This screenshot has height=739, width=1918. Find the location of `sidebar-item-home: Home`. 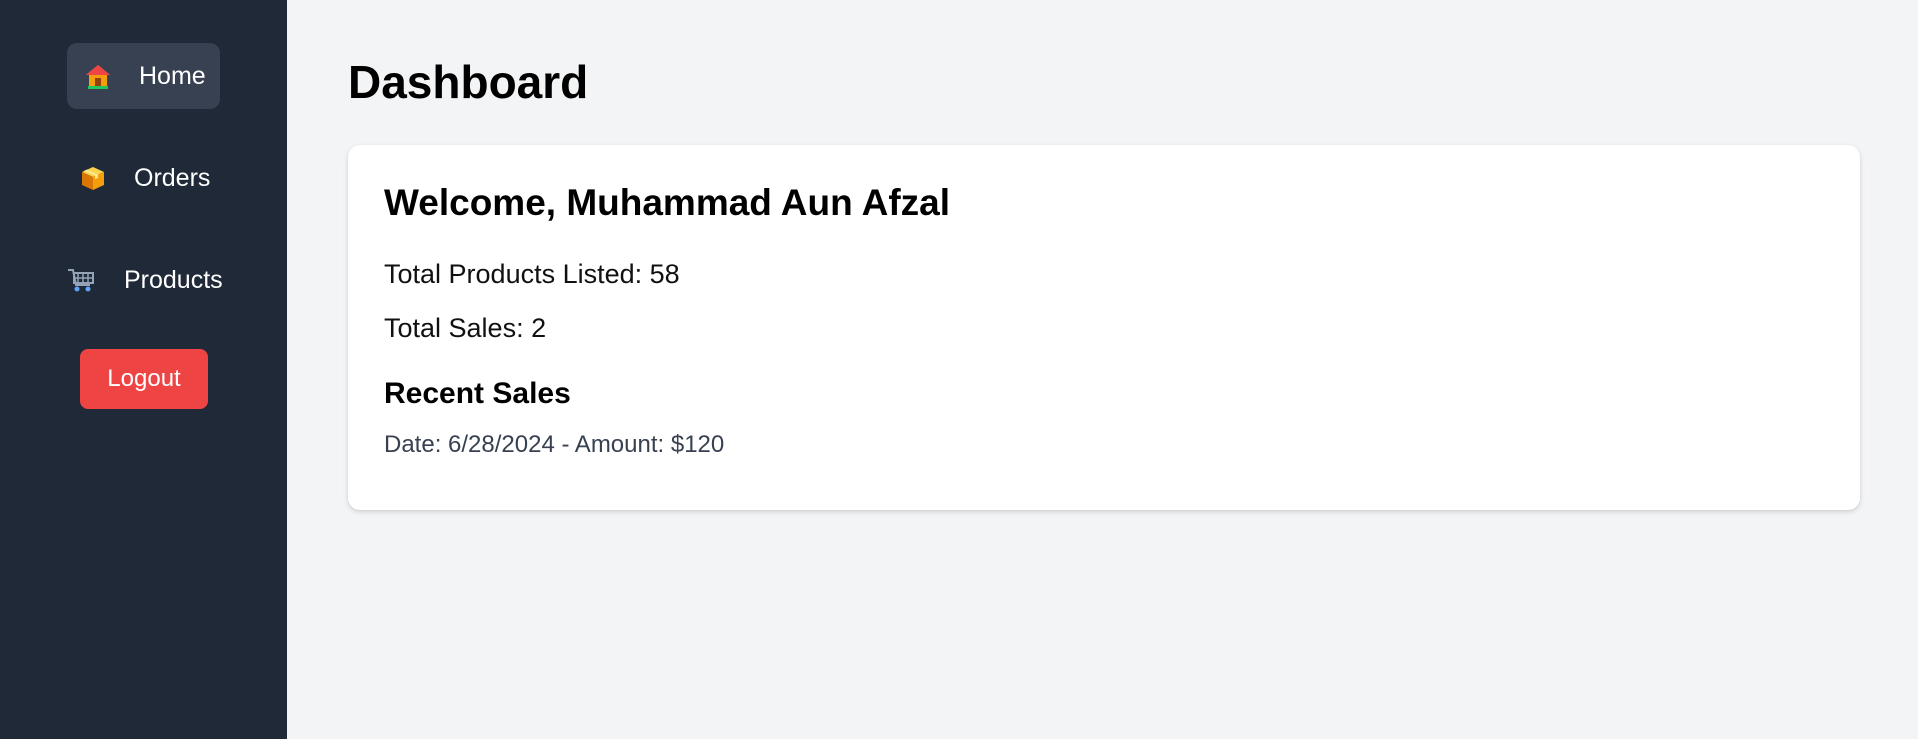

sidebar-item-home: Home is located at coordinates (143, 76).